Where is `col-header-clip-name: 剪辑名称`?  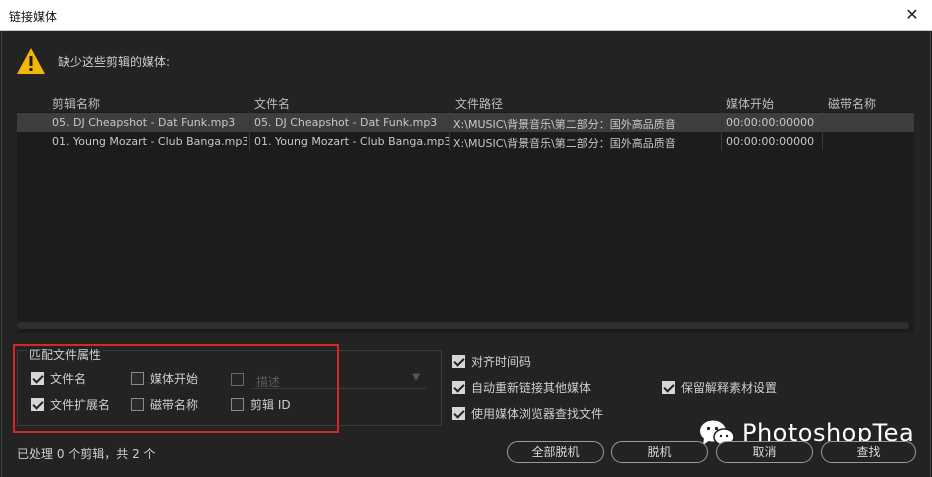 col-header-clip-name: 剪辑名称 is located at coordinates (76, 103).